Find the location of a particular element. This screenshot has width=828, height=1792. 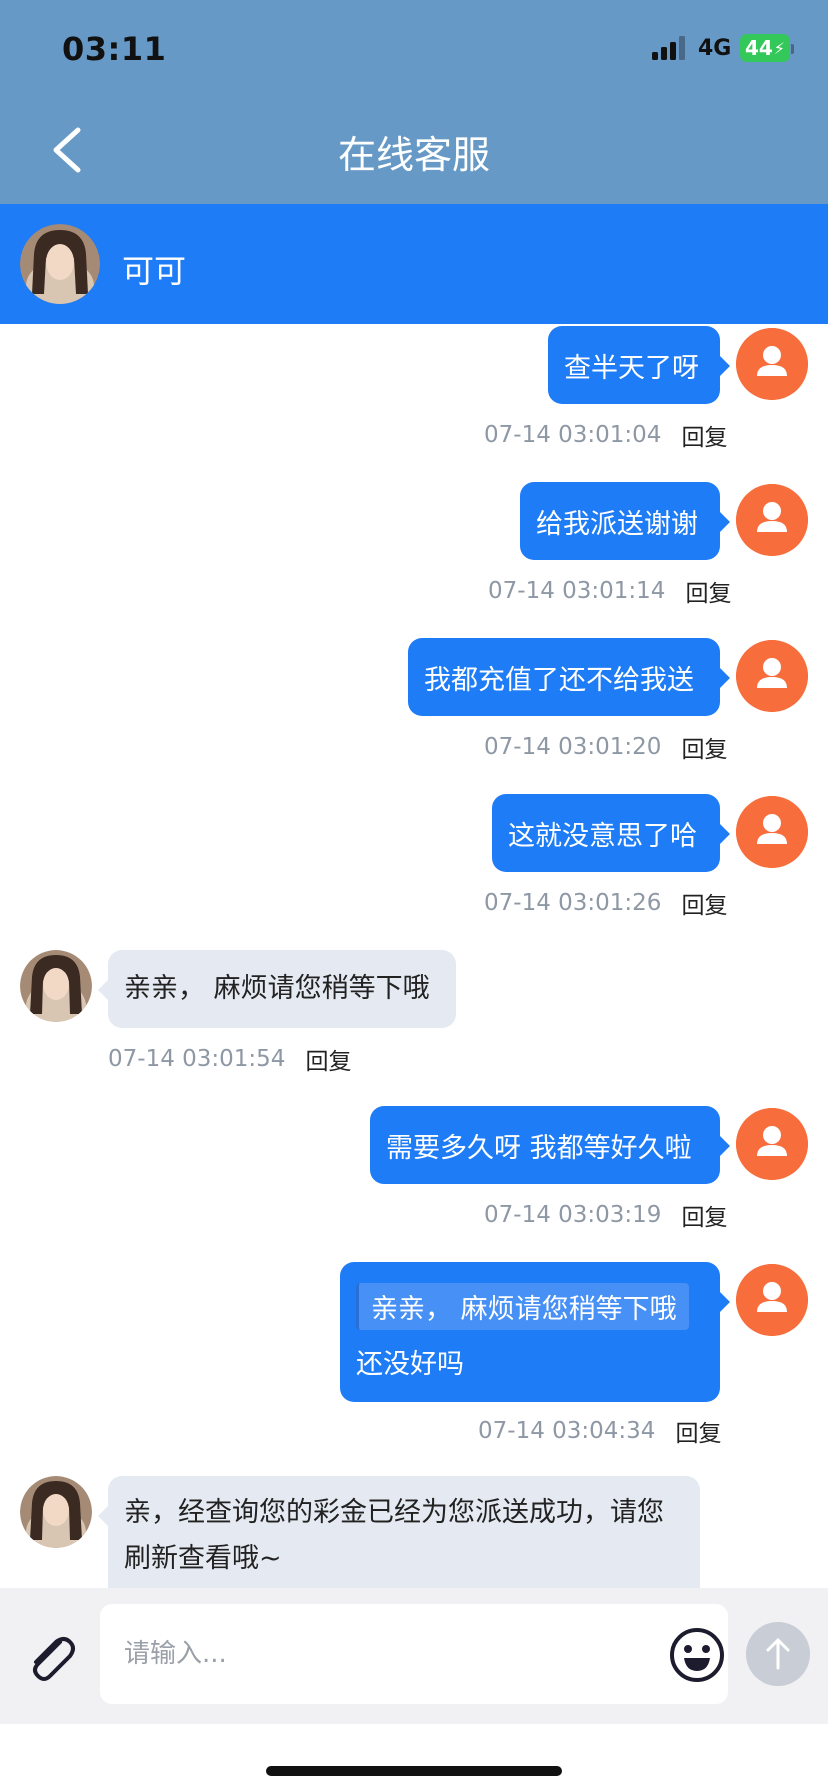

smiley-icon is located at coordinates (697, 1655).